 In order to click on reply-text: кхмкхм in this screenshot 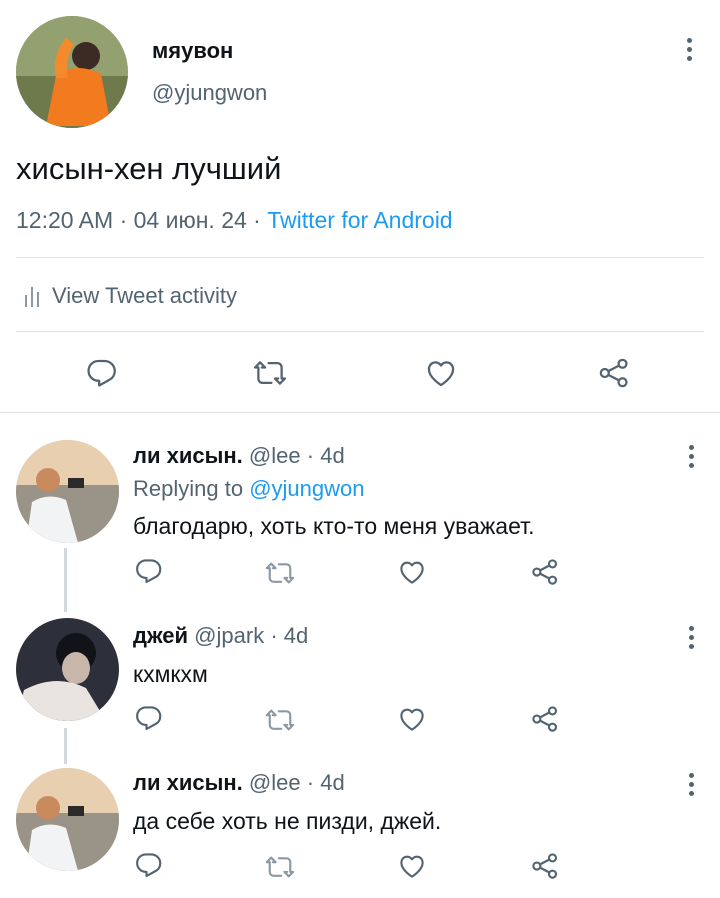, I will do `click(170, 674)`.